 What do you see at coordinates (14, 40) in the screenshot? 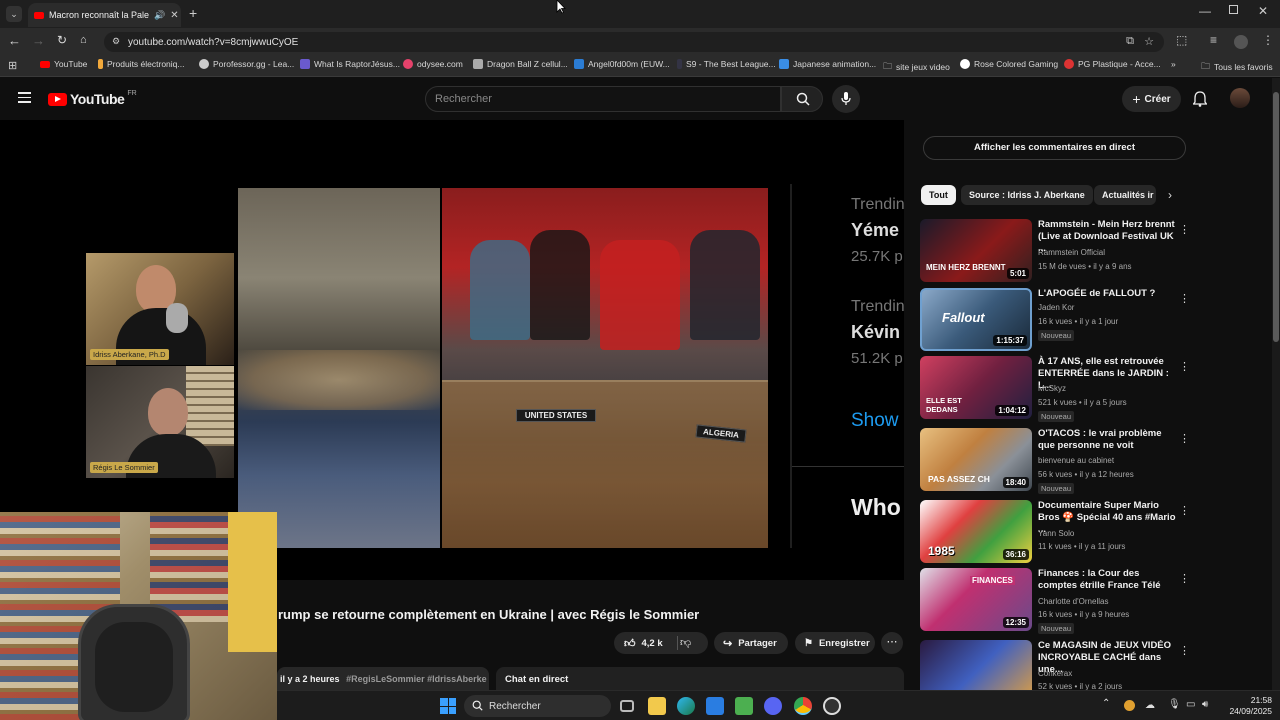
I see `back-icon: ←` at bounding box center [14, 40].